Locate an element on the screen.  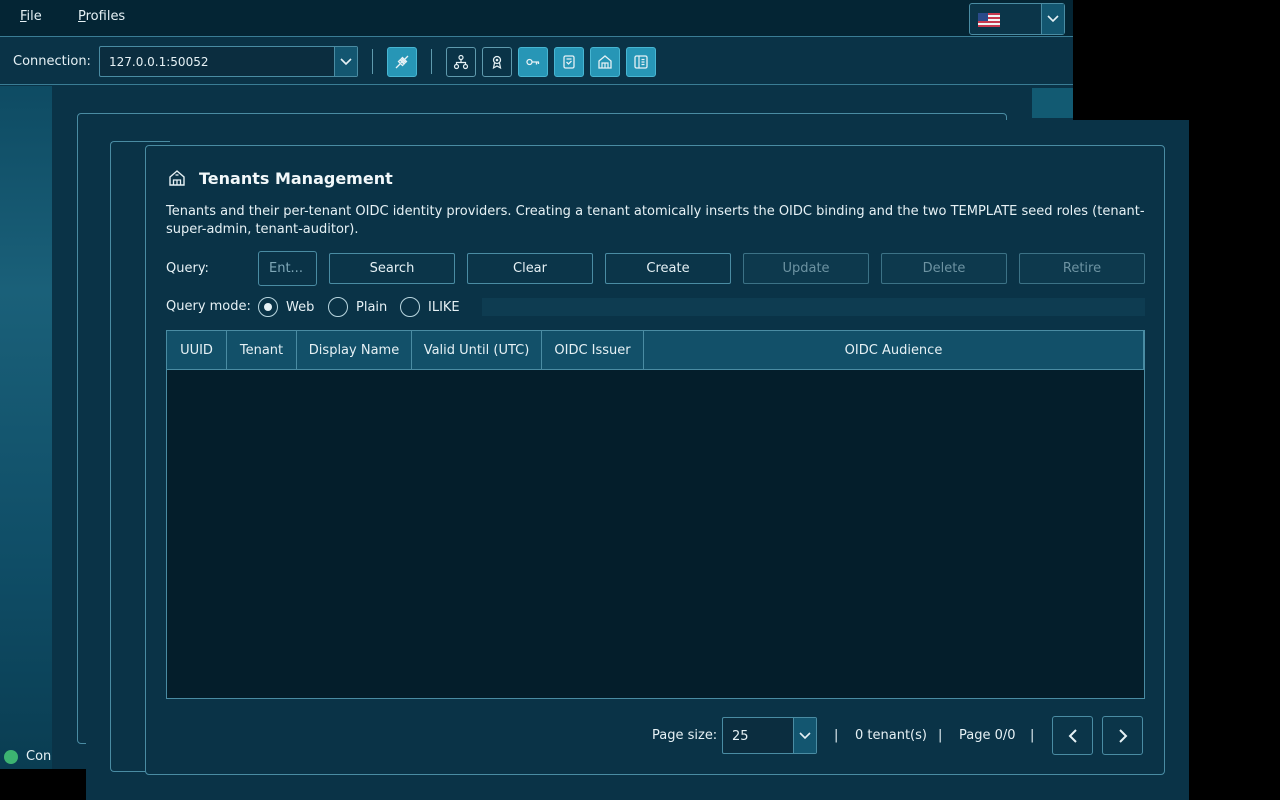
next-page-button is located at coordinates (1122, 735).